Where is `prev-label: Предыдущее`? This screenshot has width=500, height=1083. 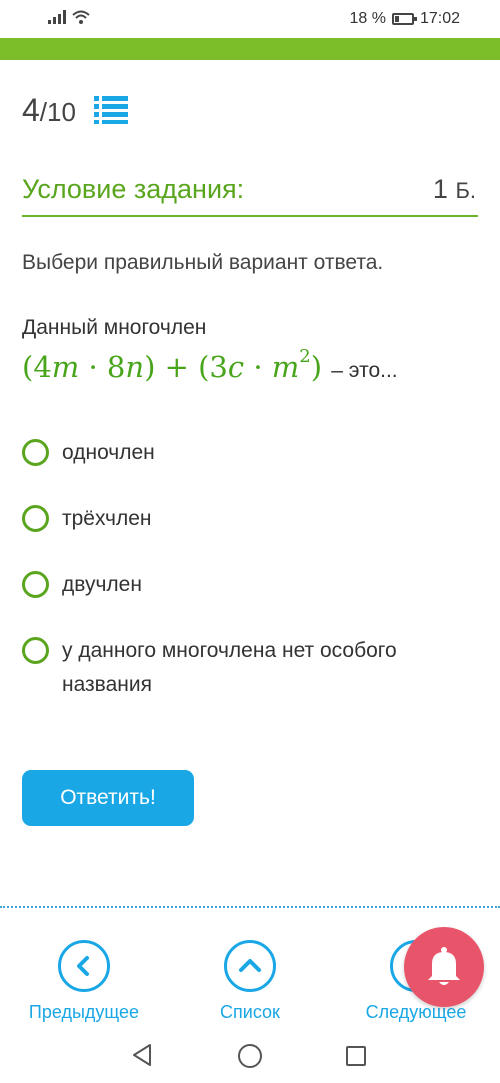 prev-label: Предыдущее is located at coordinates (84, 1012).